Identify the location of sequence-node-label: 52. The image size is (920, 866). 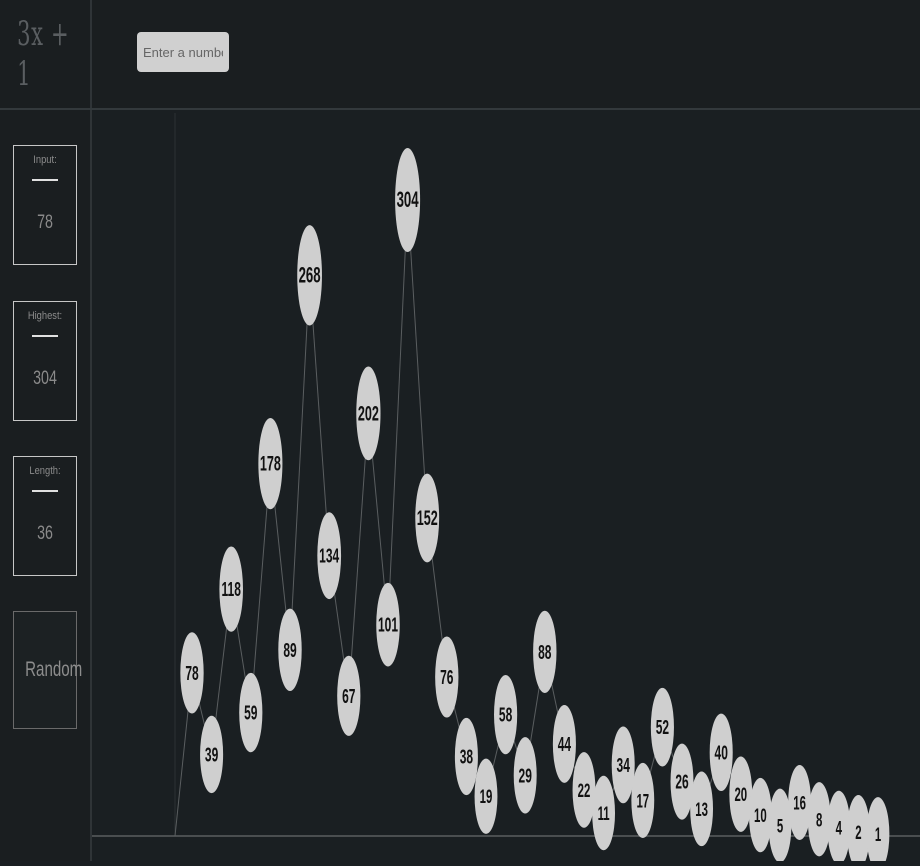
(662, 728).